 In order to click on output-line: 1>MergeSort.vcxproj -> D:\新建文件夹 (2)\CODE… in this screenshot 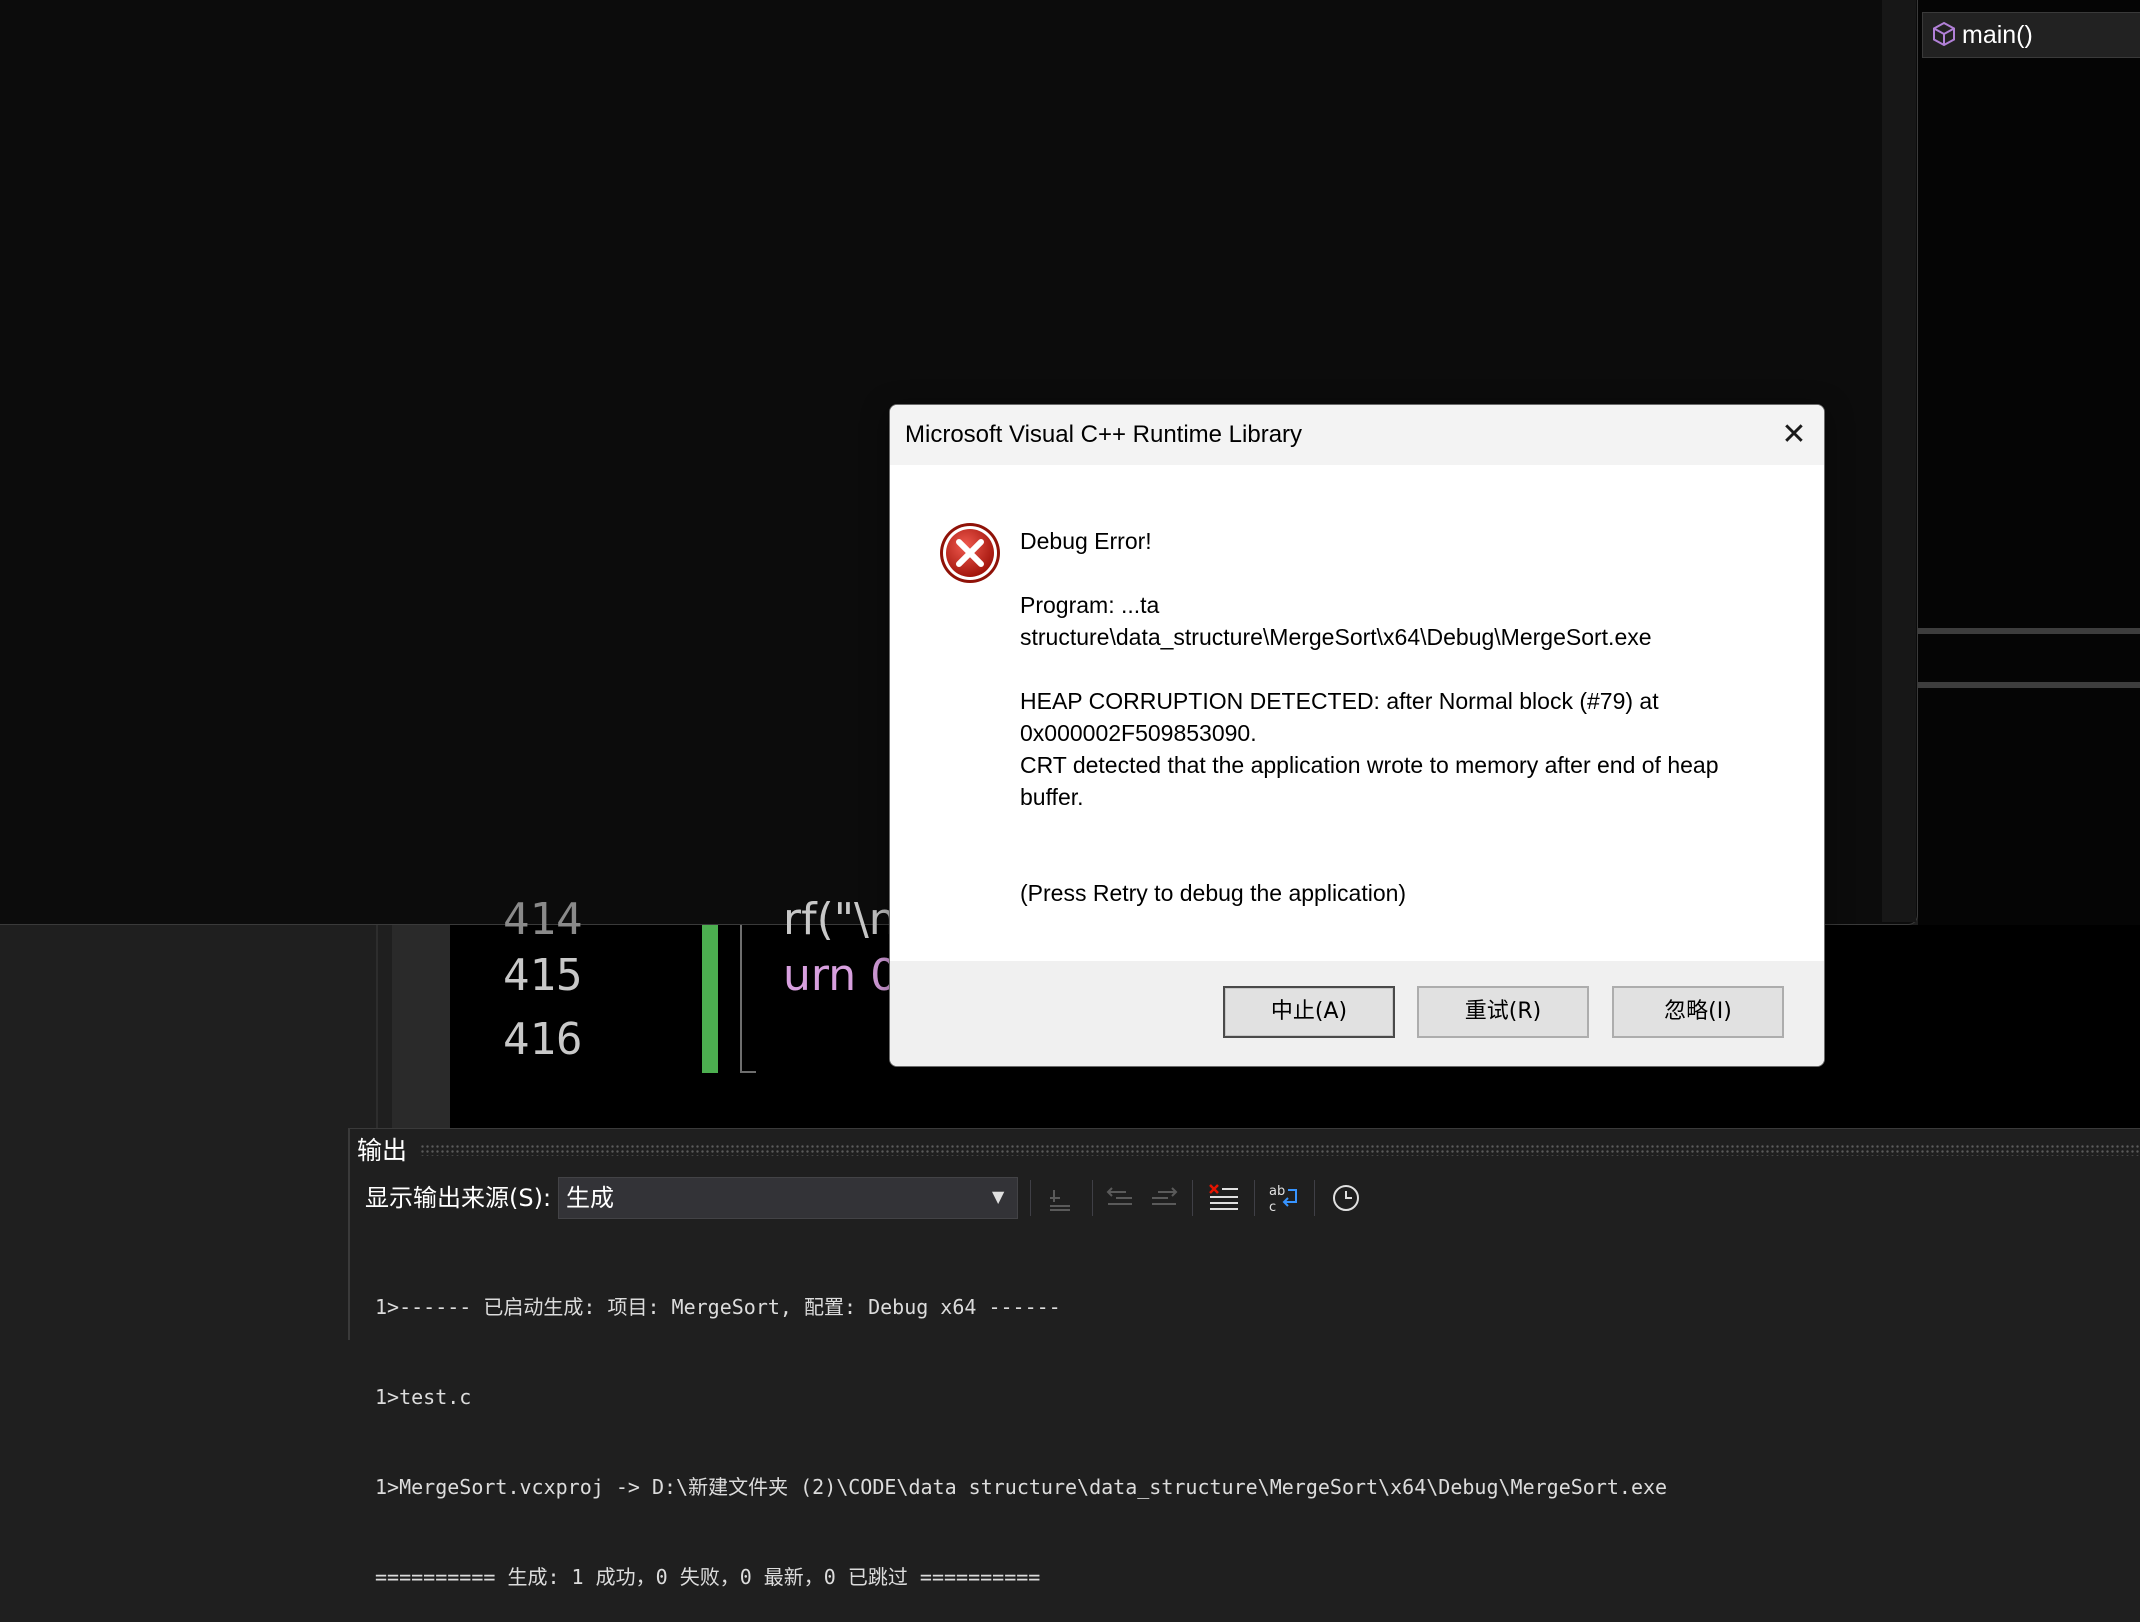, I will do `click(1021, 1487)`.